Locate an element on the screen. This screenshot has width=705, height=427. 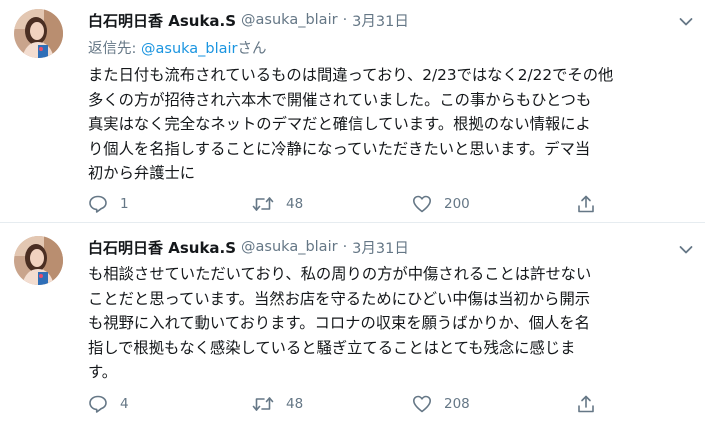
retweet-arrows-icon is located at coordinates (263, 404).